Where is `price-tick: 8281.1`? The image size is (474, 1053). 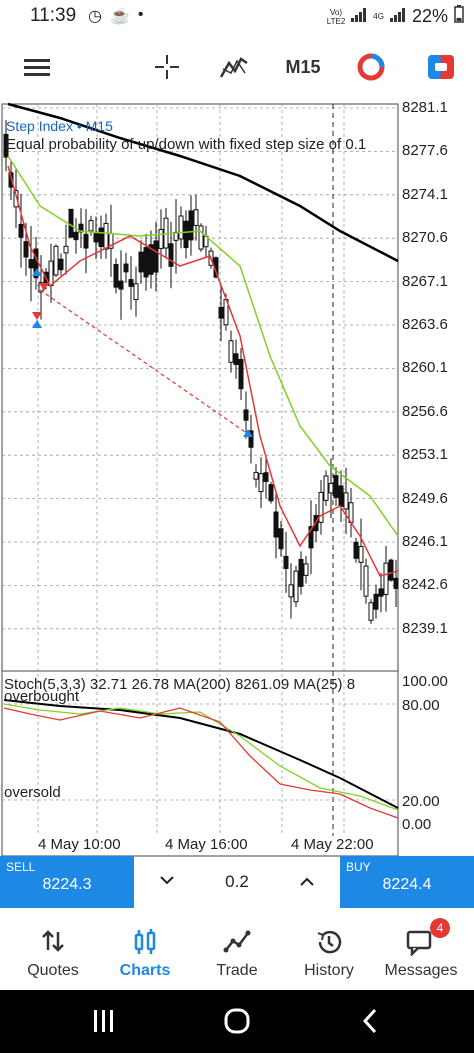
price-tick: 8281.1 is located at coordinates (425, 107).